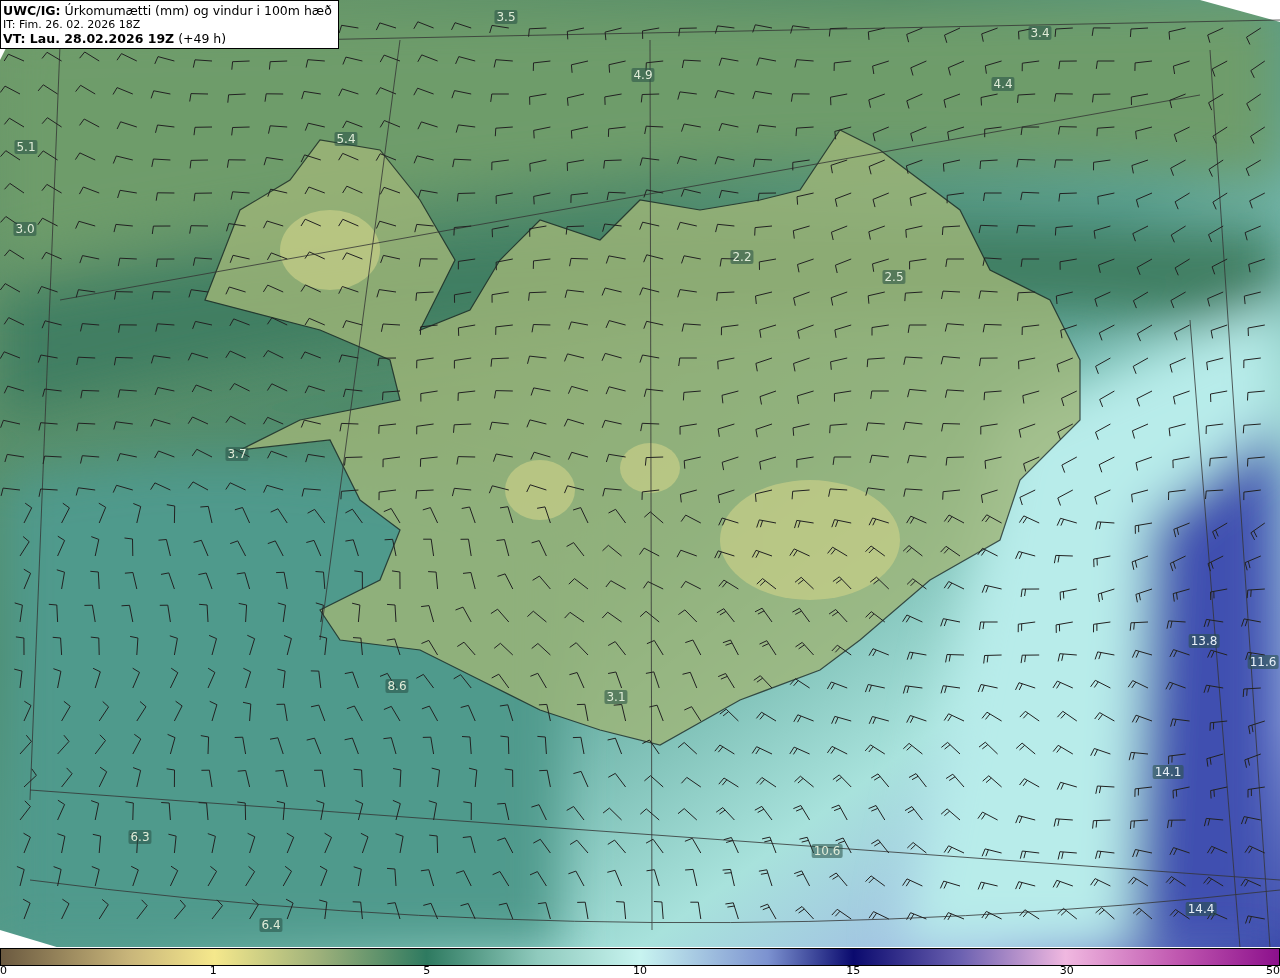 Image resolution: width=1280 pixels, height=978 pixels. Describe the element at coordinates (640, 971) in the screenshot. I see `colorbar-tick-label: 10` at that location.